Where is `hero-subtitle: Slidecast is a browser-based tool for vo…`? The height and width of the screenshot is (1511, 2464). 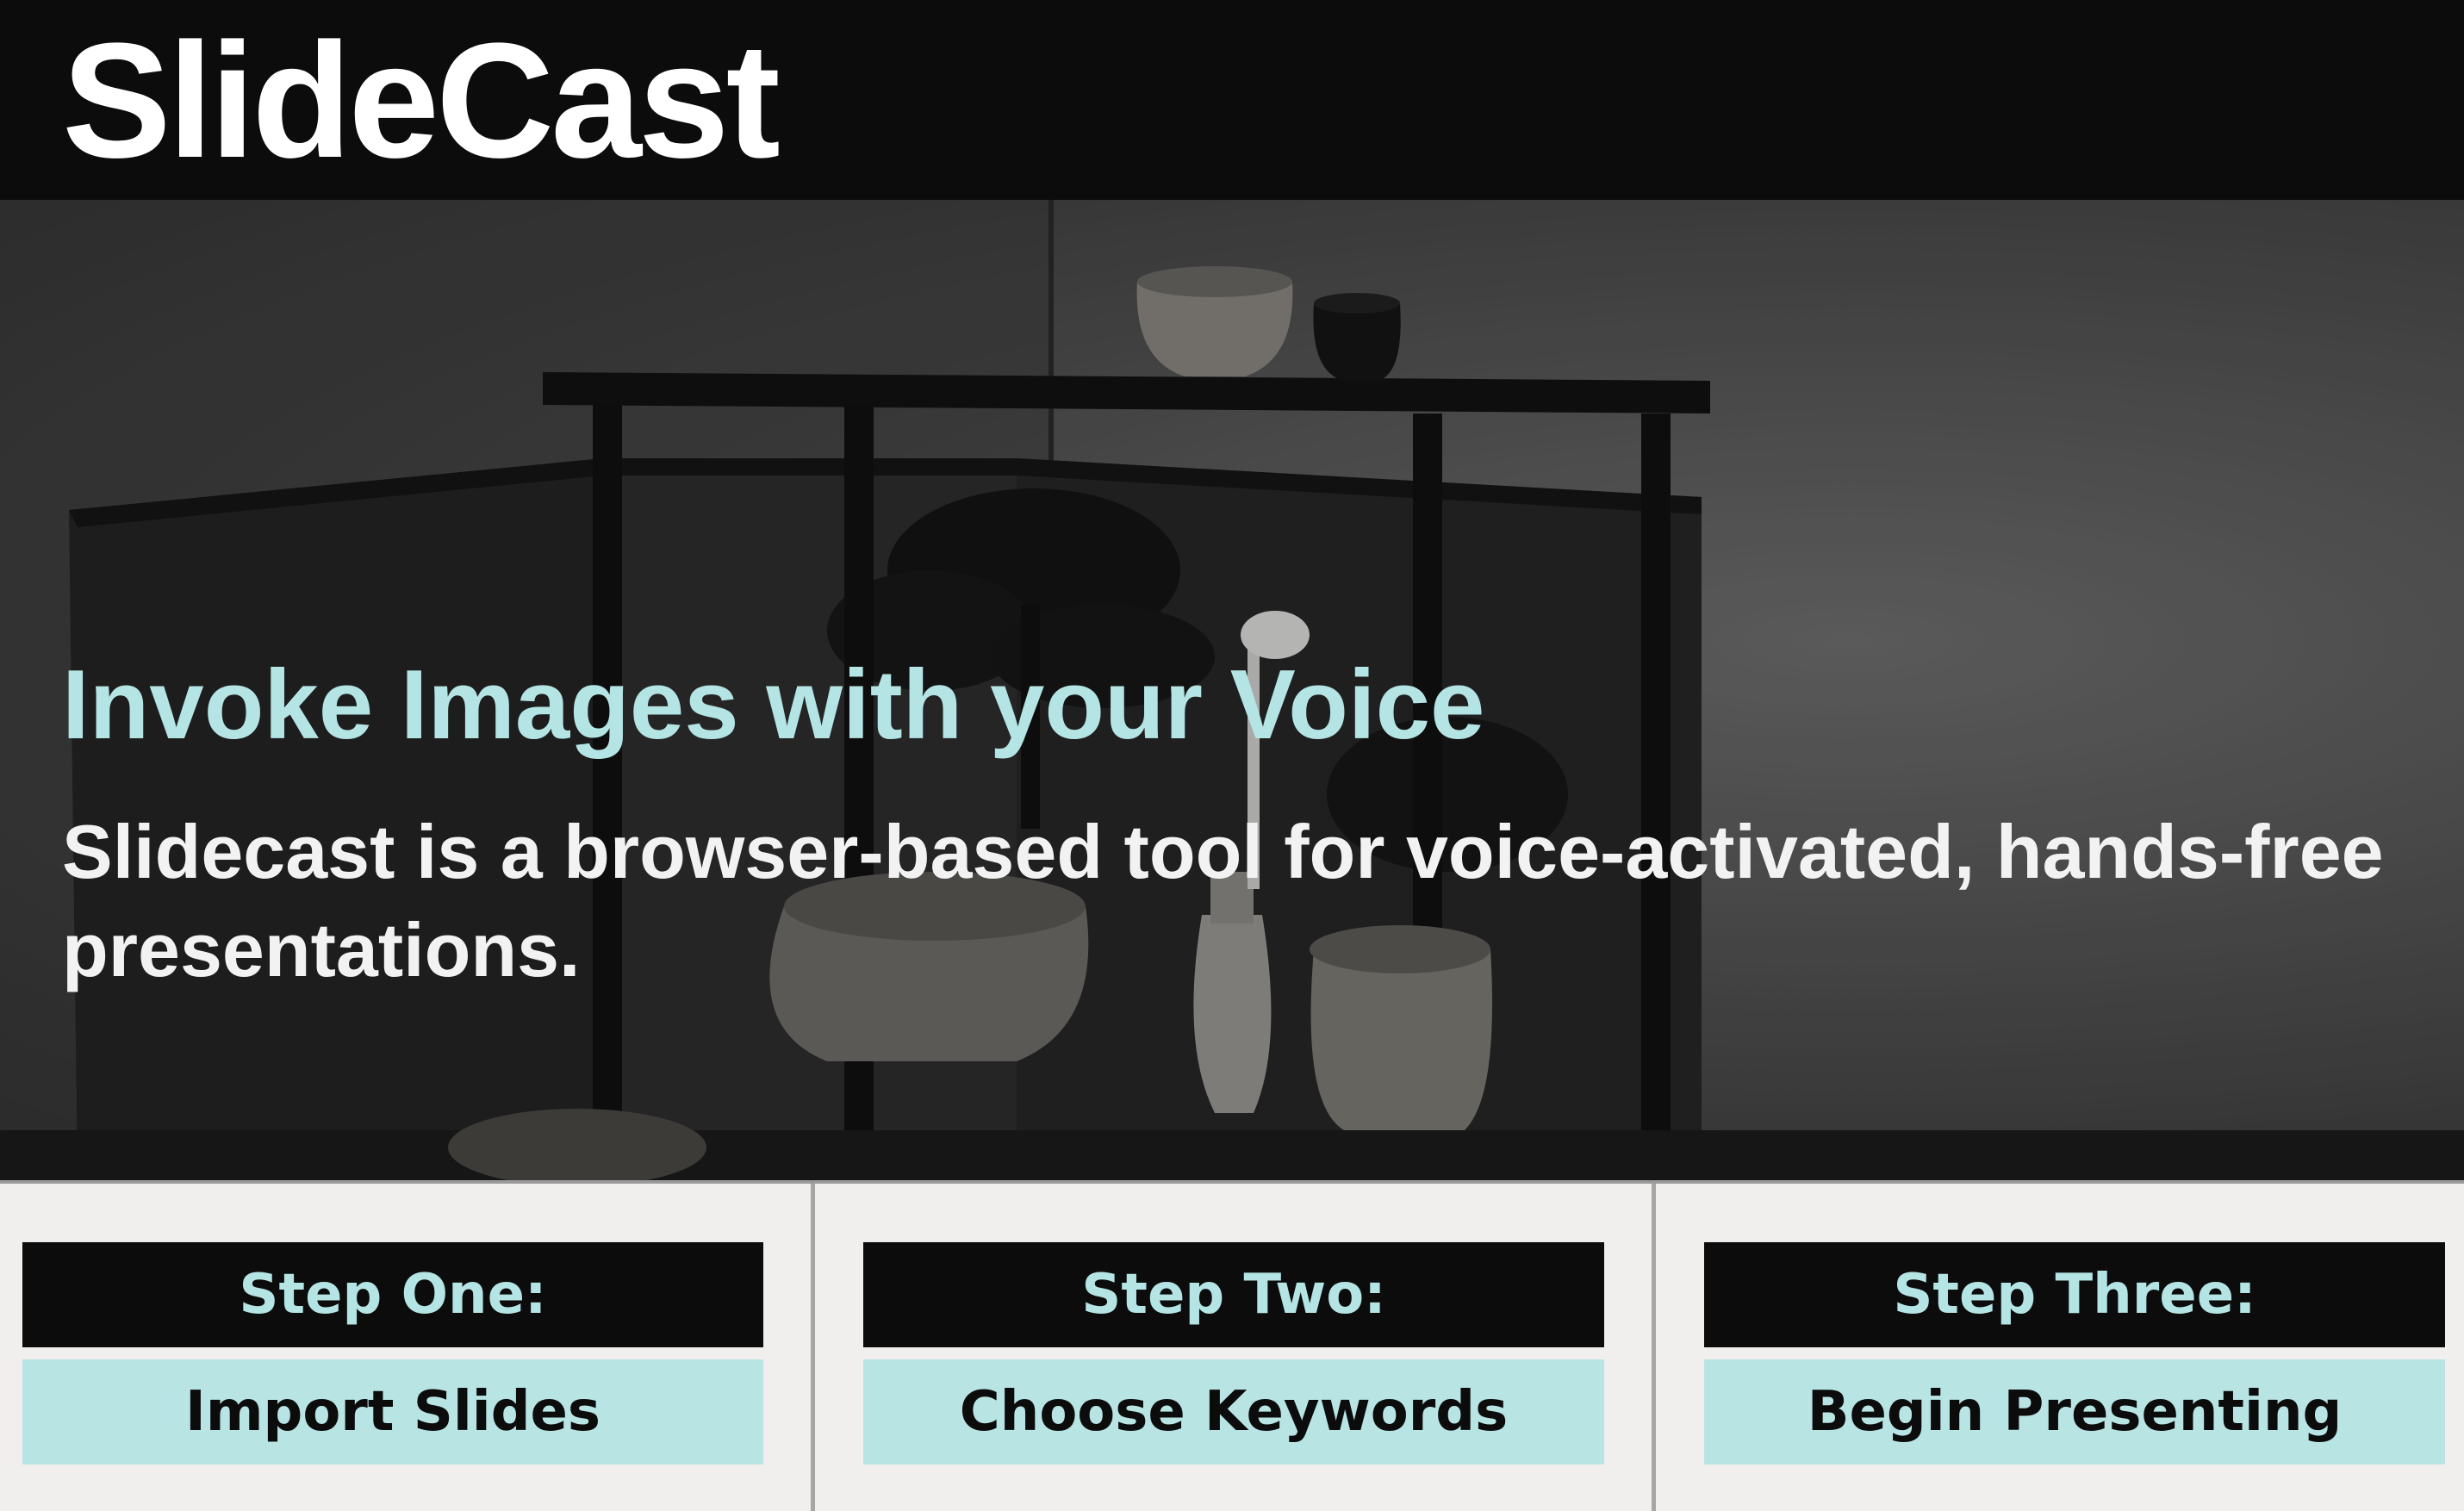 hero-subtitle: Slidecast is a browser-based tool for vo… is located at coordinates (1223, 901).